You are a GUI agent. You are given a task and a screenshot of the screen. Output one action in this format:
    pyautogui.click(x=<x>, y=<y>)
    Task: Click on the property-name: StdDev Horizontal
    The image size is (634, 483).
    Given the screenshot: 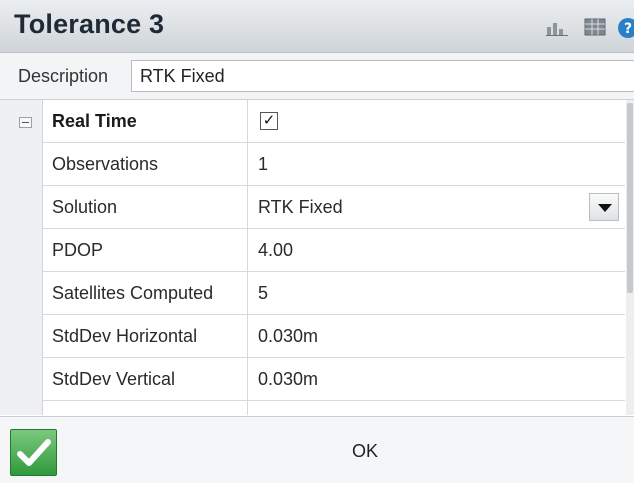 What is the action you would take?
    pyautogui.click(x=145, y=336)
    